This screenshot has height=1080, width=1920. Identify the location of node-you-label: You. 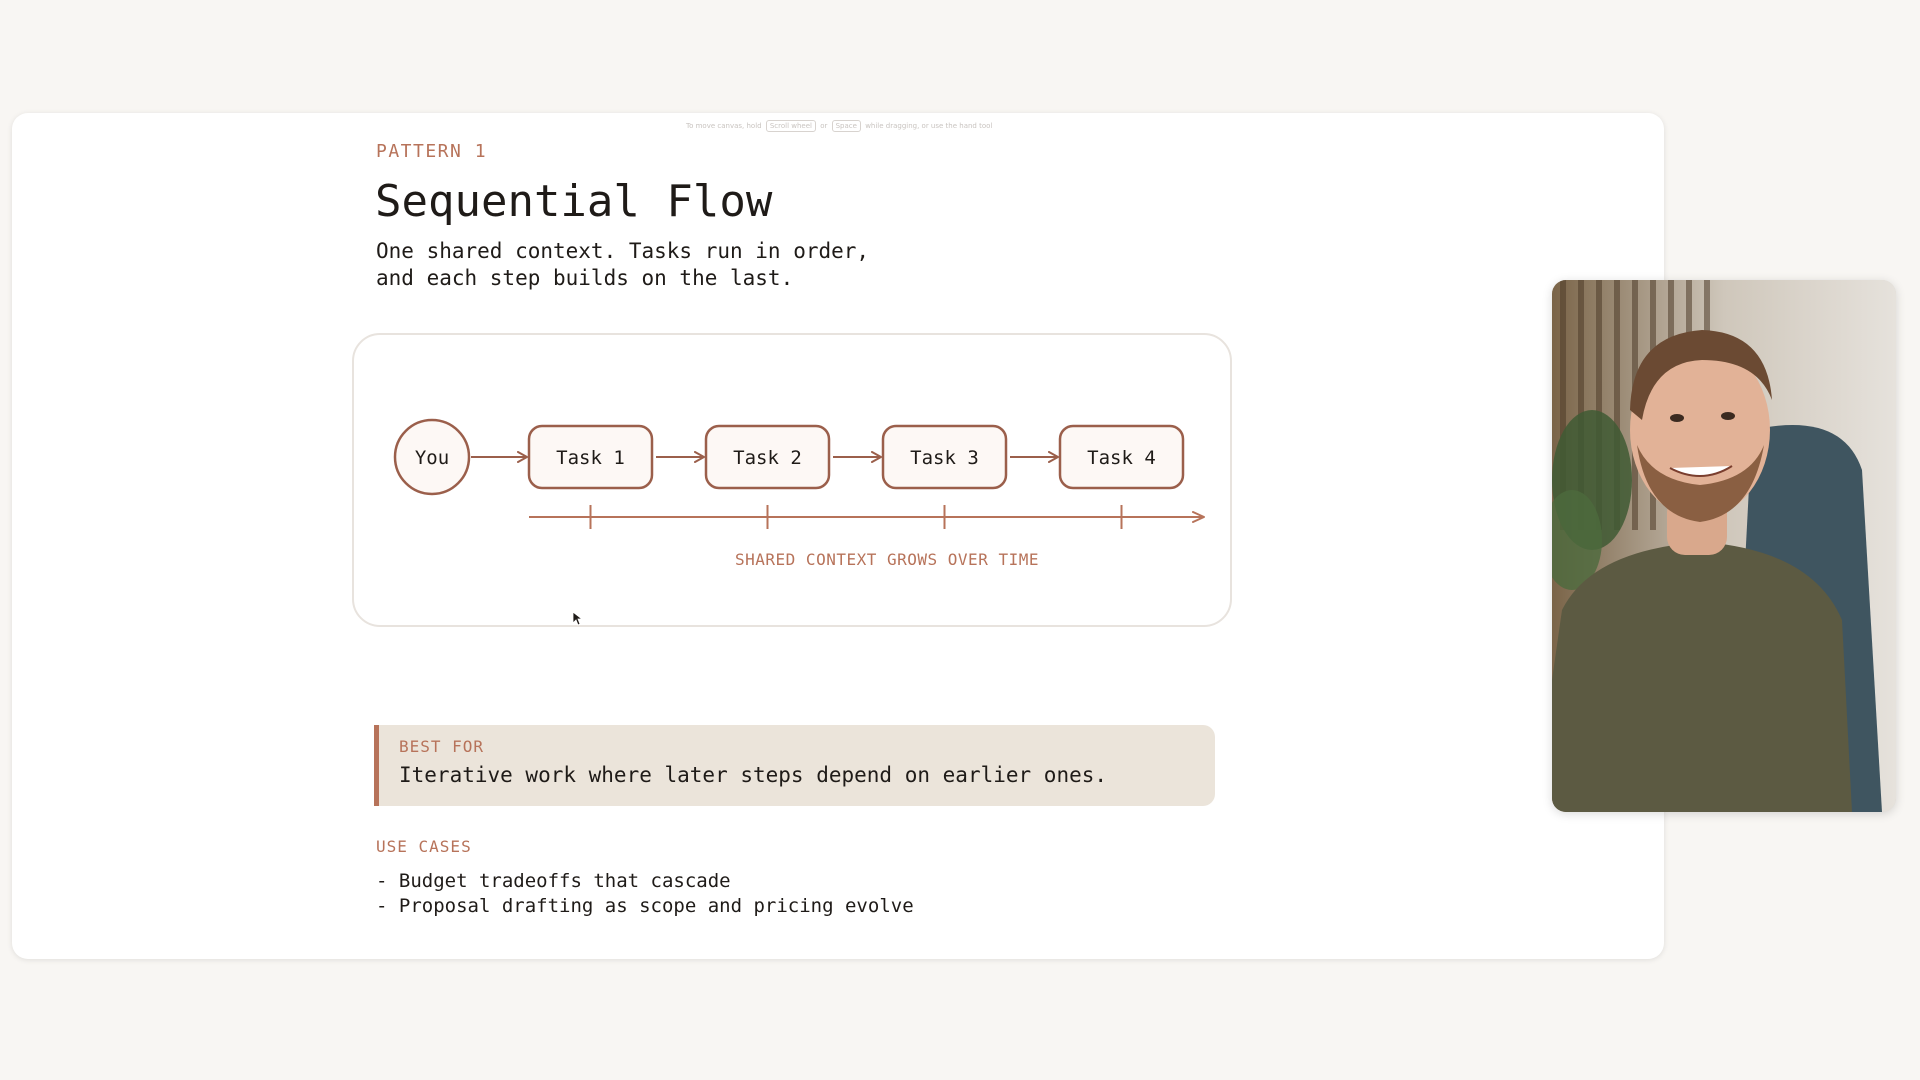
(432, 458).